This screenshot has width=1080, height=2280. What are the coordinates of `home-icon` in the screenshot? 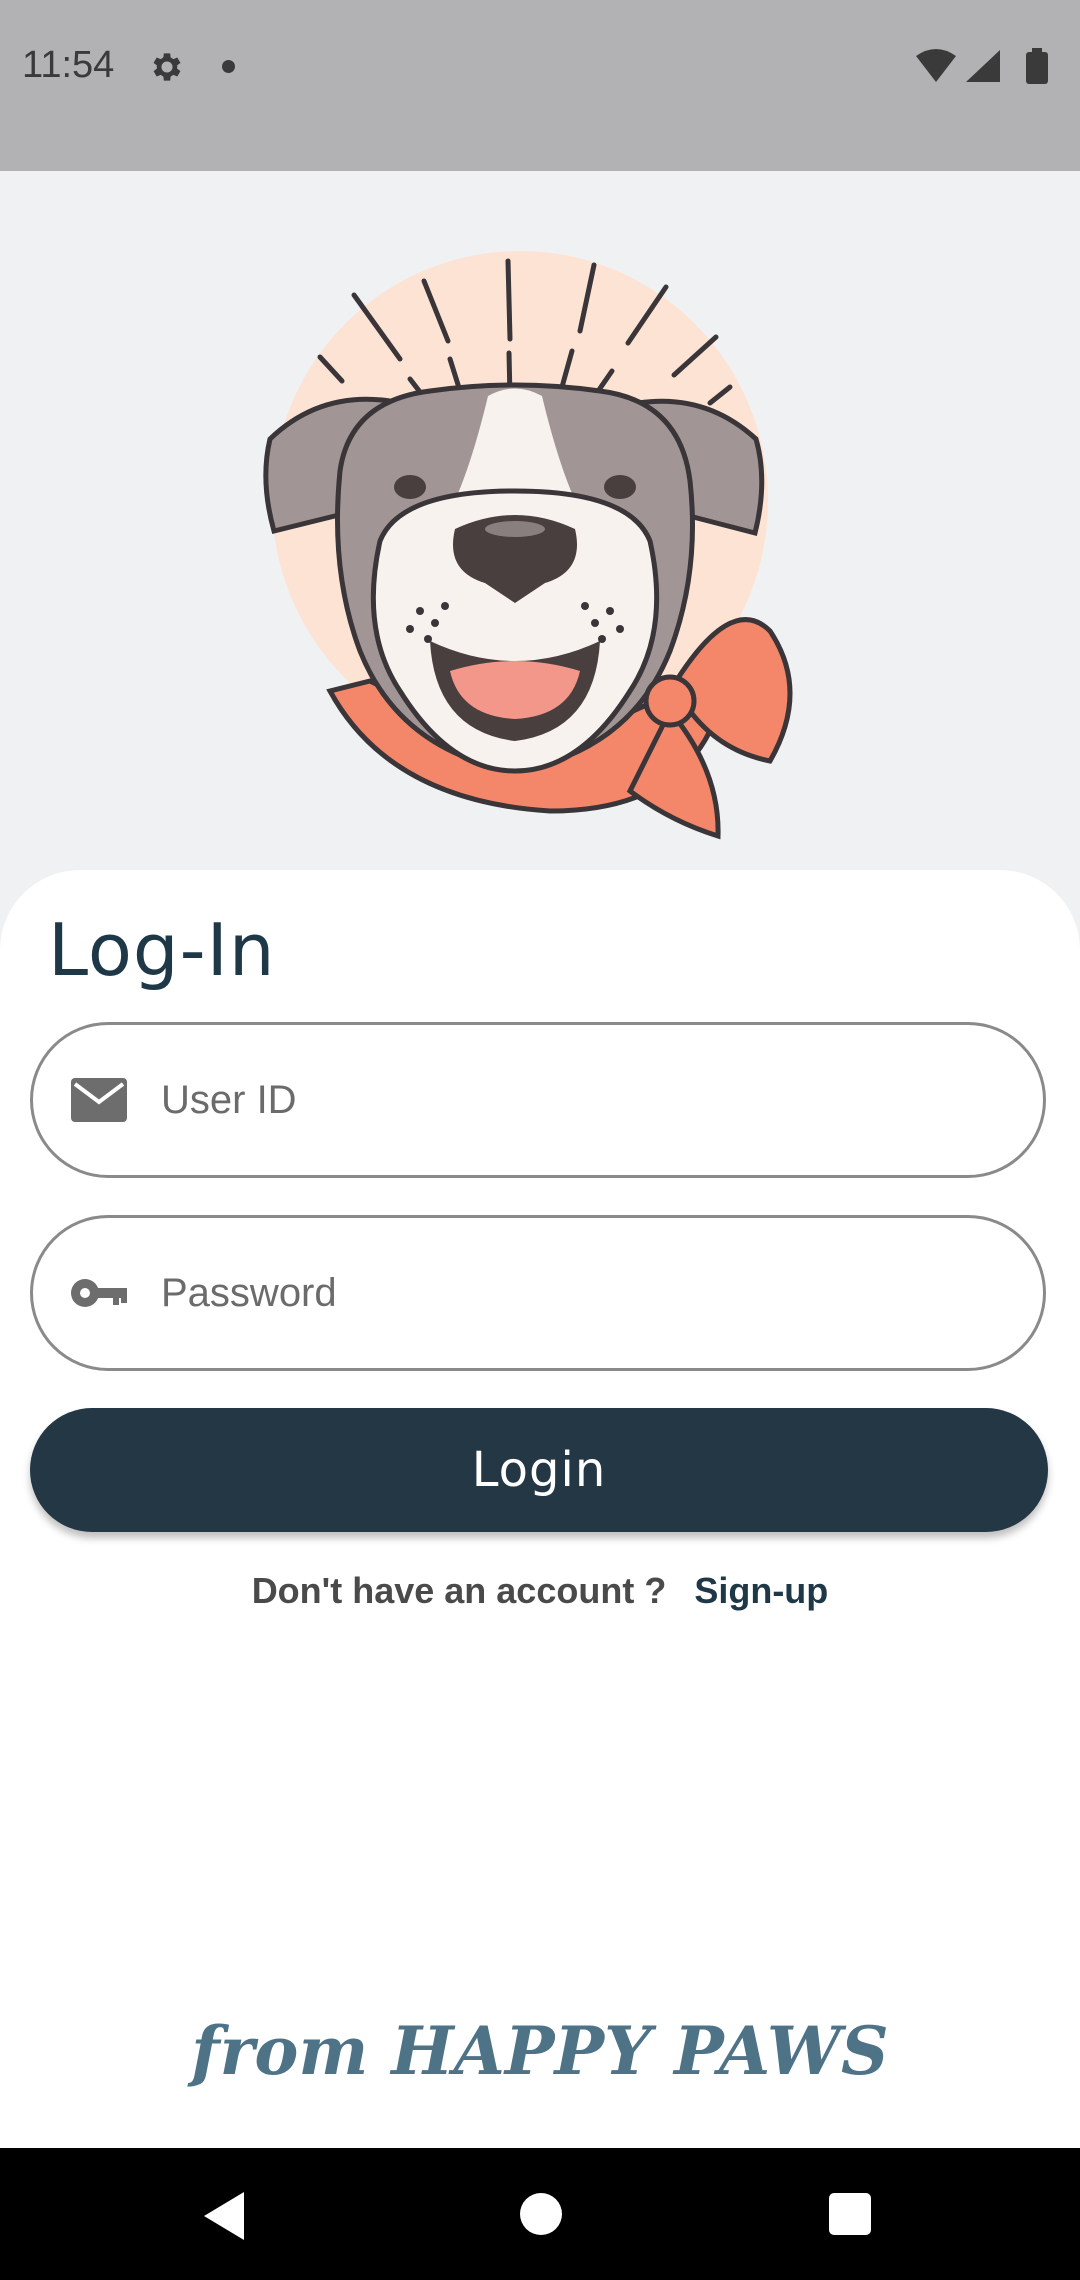 It's located at (541, 2214).